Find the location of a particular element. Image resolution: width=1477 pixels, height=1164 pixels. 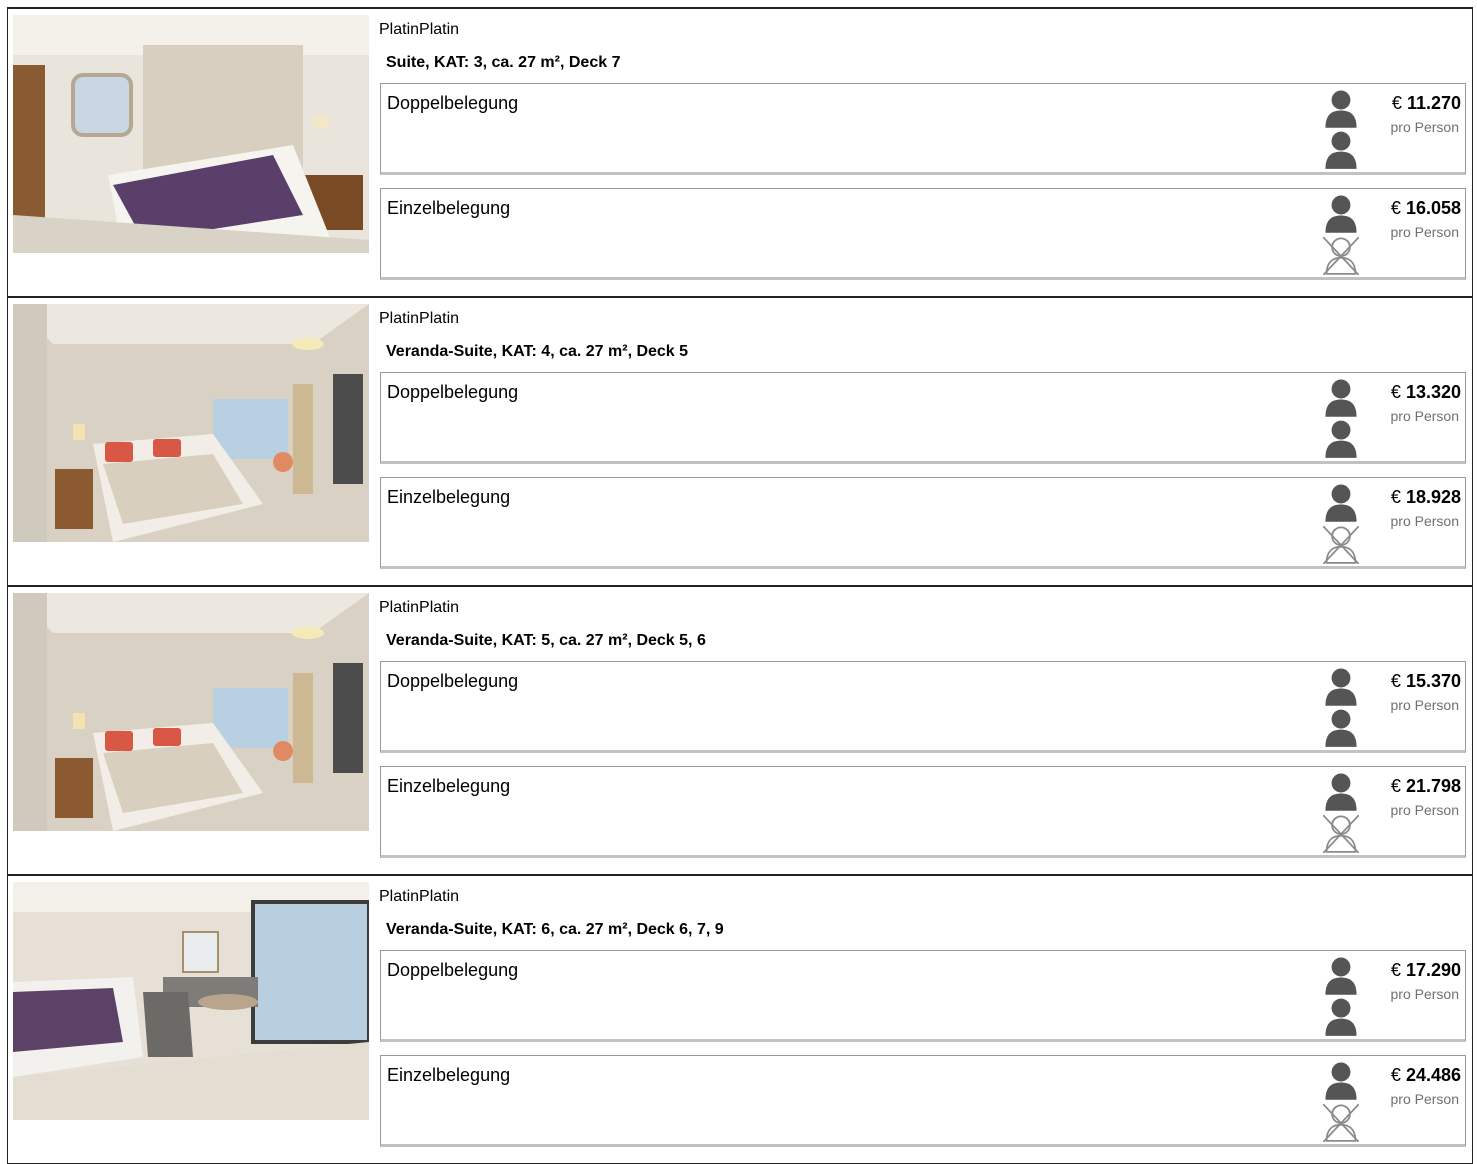

price-amount: € 21.798 is located at coordinates (1426, 786).